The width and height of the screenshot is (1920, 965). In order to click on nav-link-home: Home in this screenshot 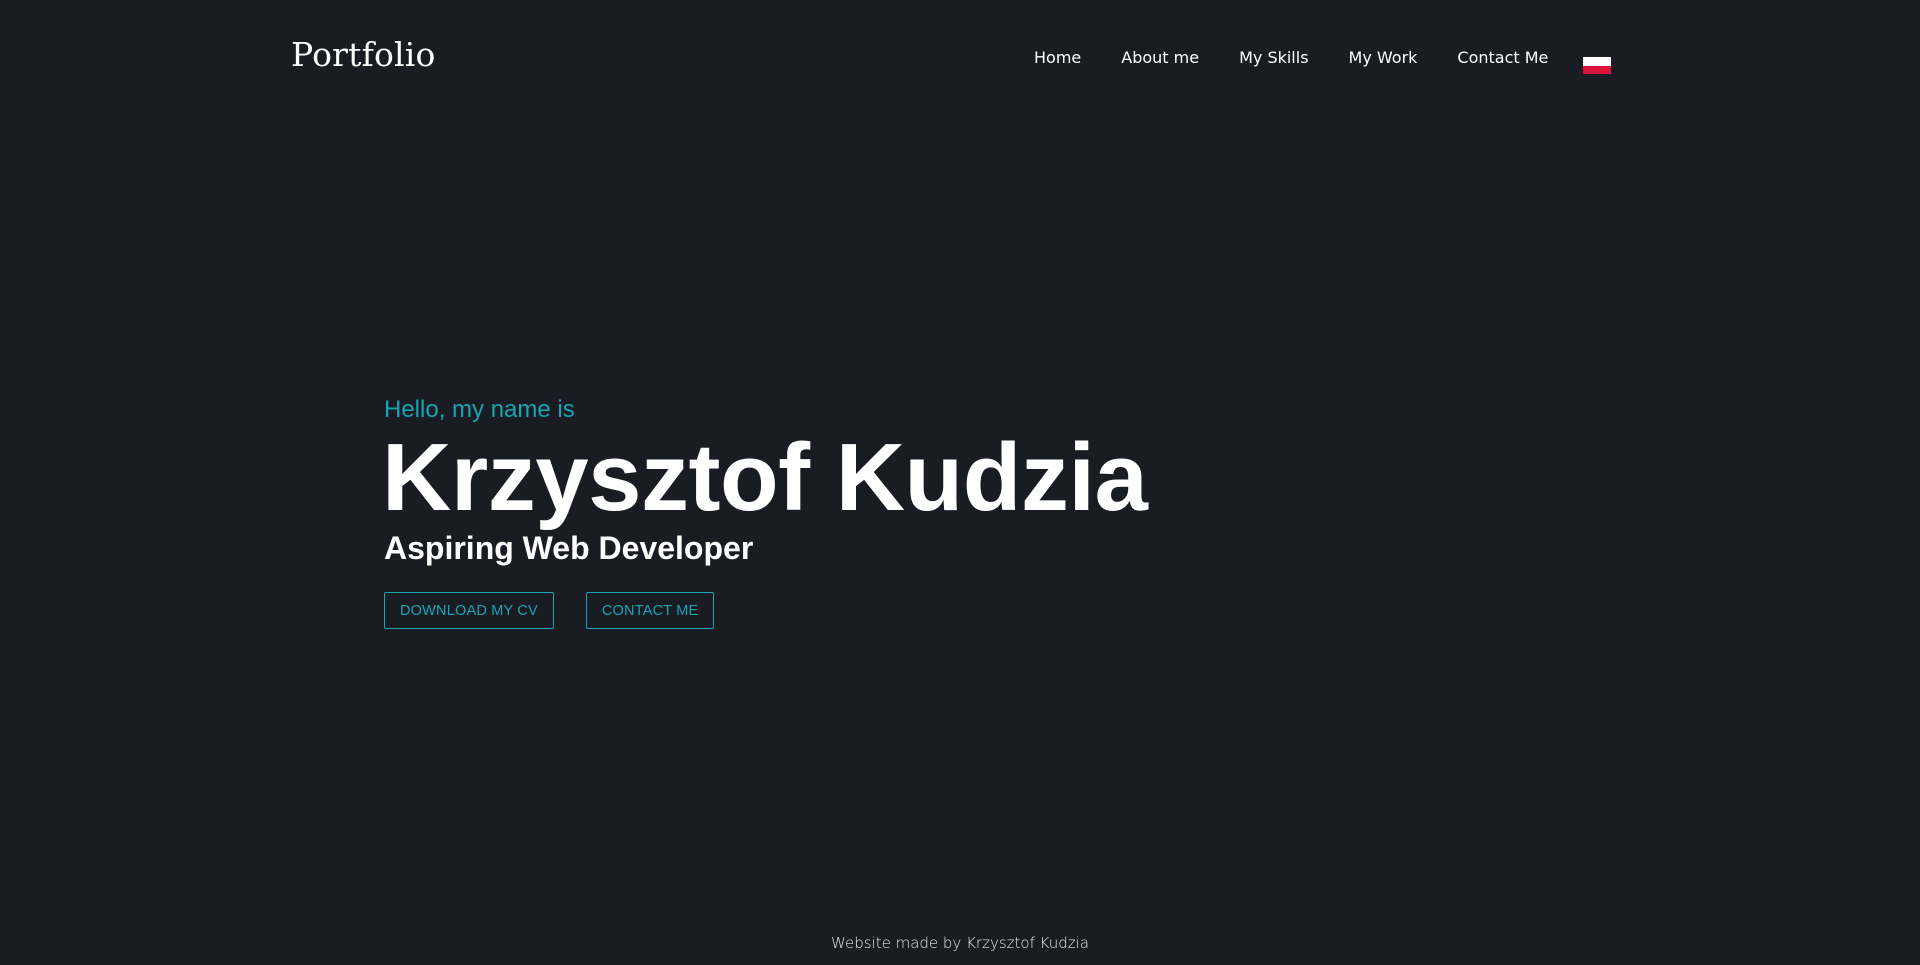, I will do `click(1057, 58)`.